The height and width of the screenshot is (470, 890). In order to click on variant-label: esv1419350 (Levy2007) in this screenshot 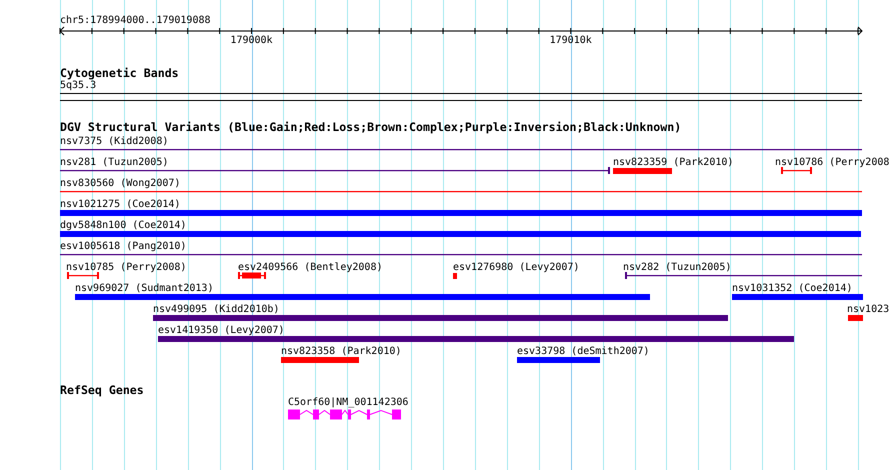, I will do `click(221, 331)`.